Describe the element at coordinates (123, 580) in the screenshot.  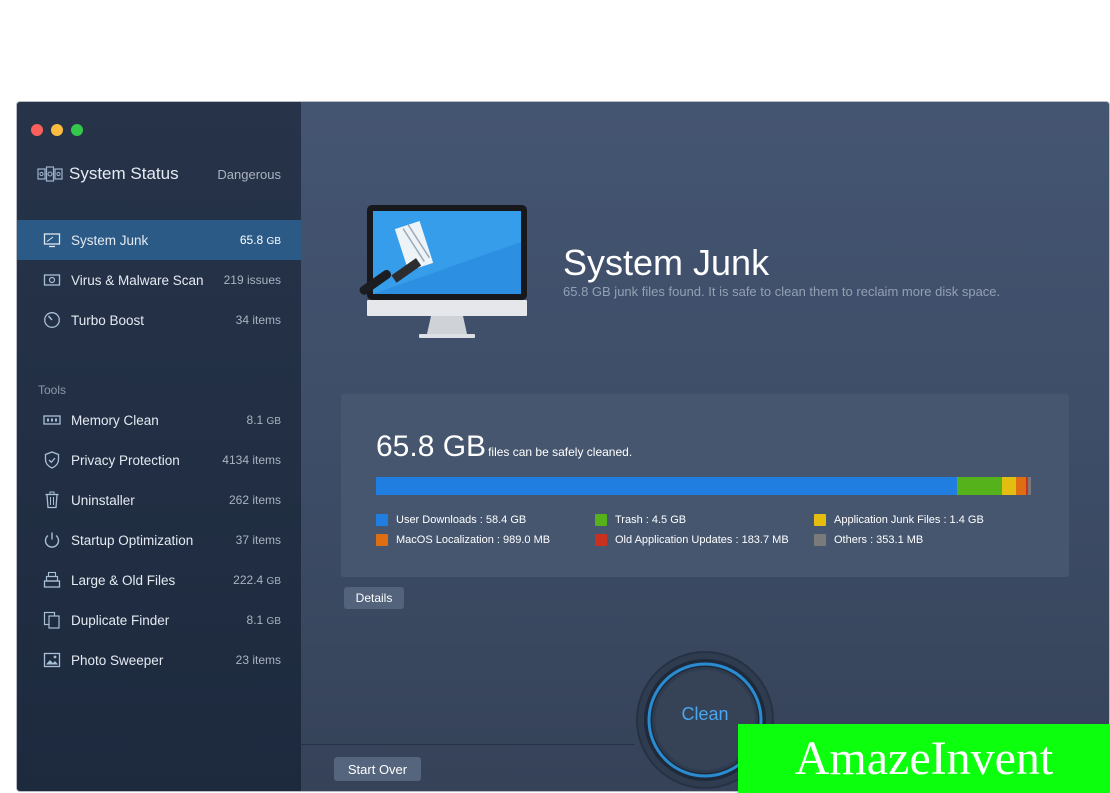
I see `sidebar-item-label: Large & Old Files` at that location.